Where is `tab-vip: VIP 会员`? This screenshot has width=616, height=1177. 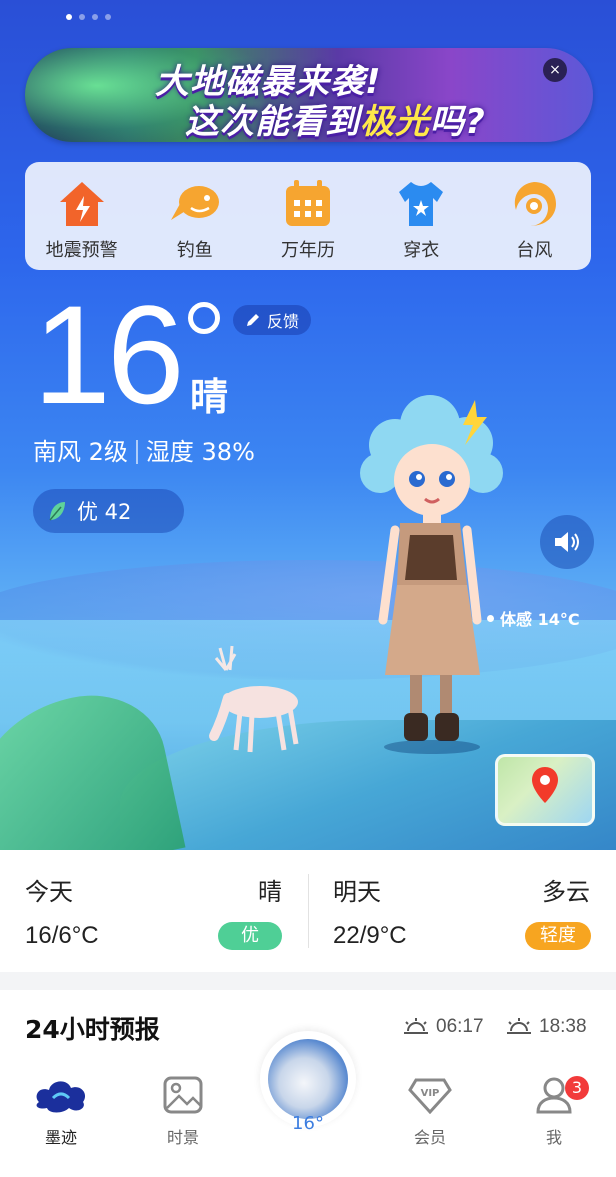 tab-vip: VIP 会员 is located at coordinates (430, 1112).